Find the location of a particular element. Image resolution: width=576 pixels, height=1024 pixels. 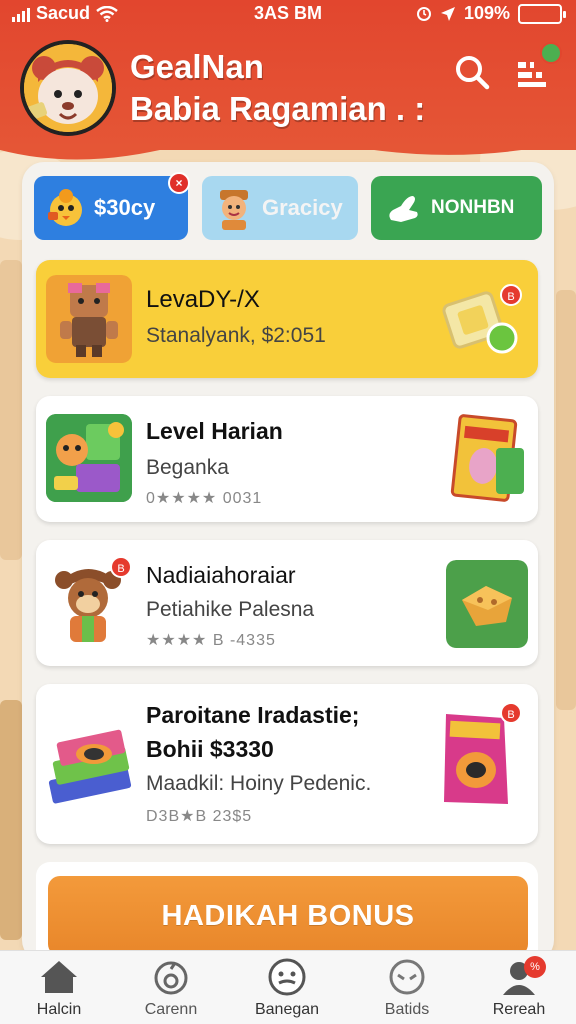

card-subtitle: Stanalyank, $2:051 is located at coordinates (236, 335).